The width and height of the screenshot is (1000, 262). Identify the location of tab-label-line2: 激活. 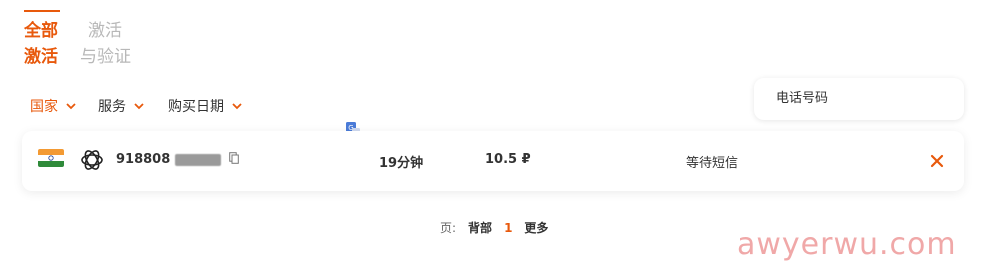
(41, 57).